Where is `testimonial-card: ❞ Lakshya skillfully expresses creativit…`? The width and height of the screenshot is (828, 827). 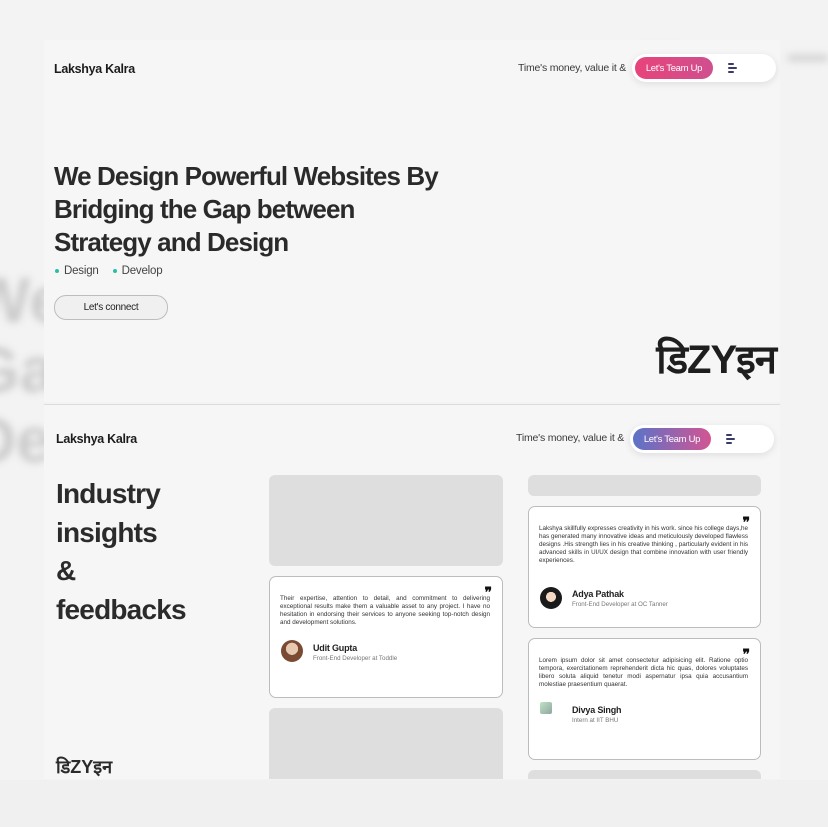
testimonial-card: ❞ Lakshya skillfully expresses creativit… is located at coordinates (644, 567).